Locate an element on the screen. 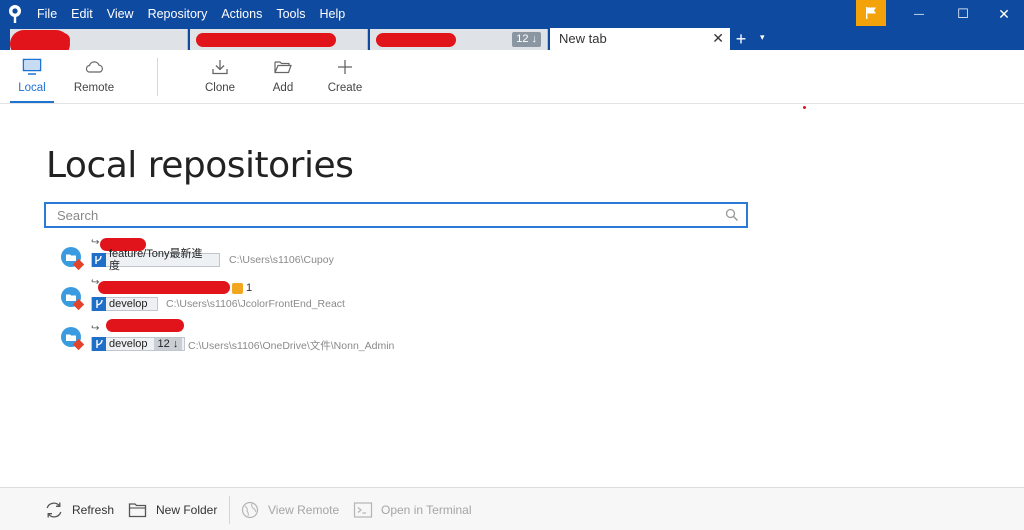 The width and height of the screenshot is (1024, 530). refresh-label: Refresh is located at coordinates (93, 510).